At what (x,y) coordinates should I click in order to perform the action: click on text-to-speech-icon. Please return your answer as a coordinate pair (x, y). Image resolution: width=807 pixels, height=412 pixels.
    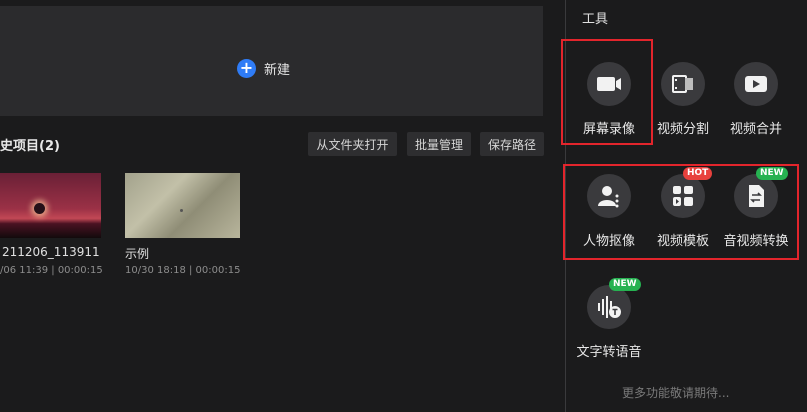
    Looking at the image, I should click on (609, 307).